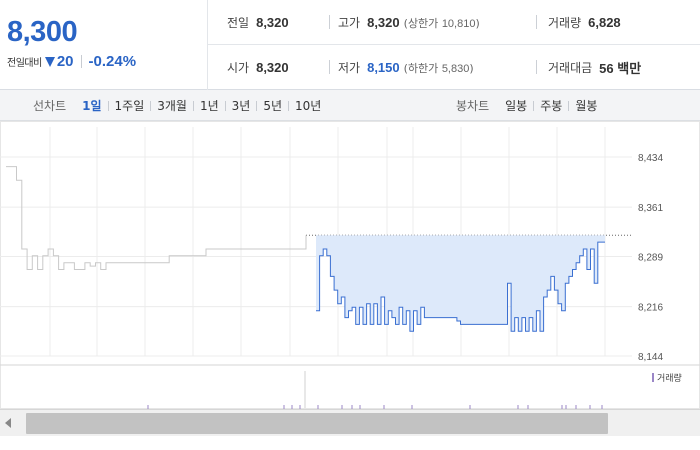 The image size is (700, 450). I want to click on candle-chart-periods: 봉차트 일봉 주봉 월봉, so click(529, 105).